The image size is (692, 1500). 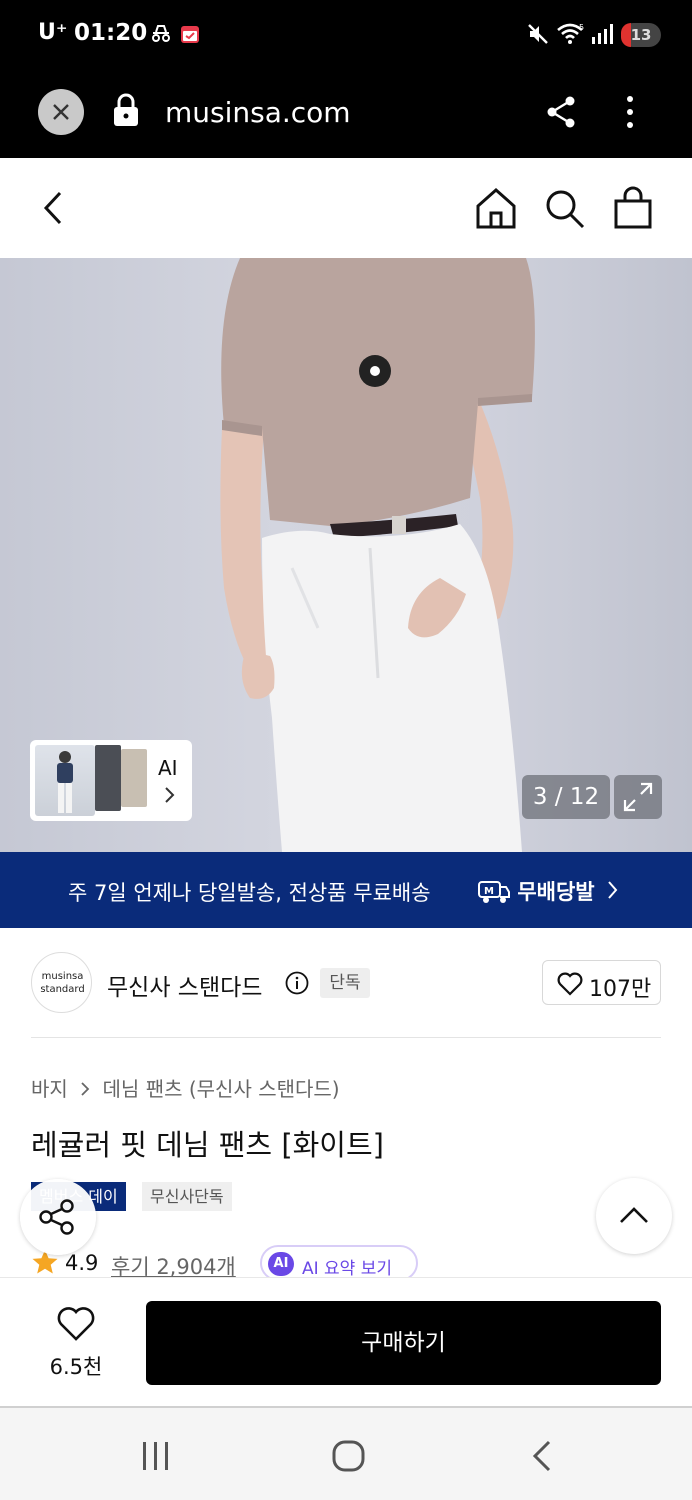 I want to click on info-icon, so click(x=297, y=985).